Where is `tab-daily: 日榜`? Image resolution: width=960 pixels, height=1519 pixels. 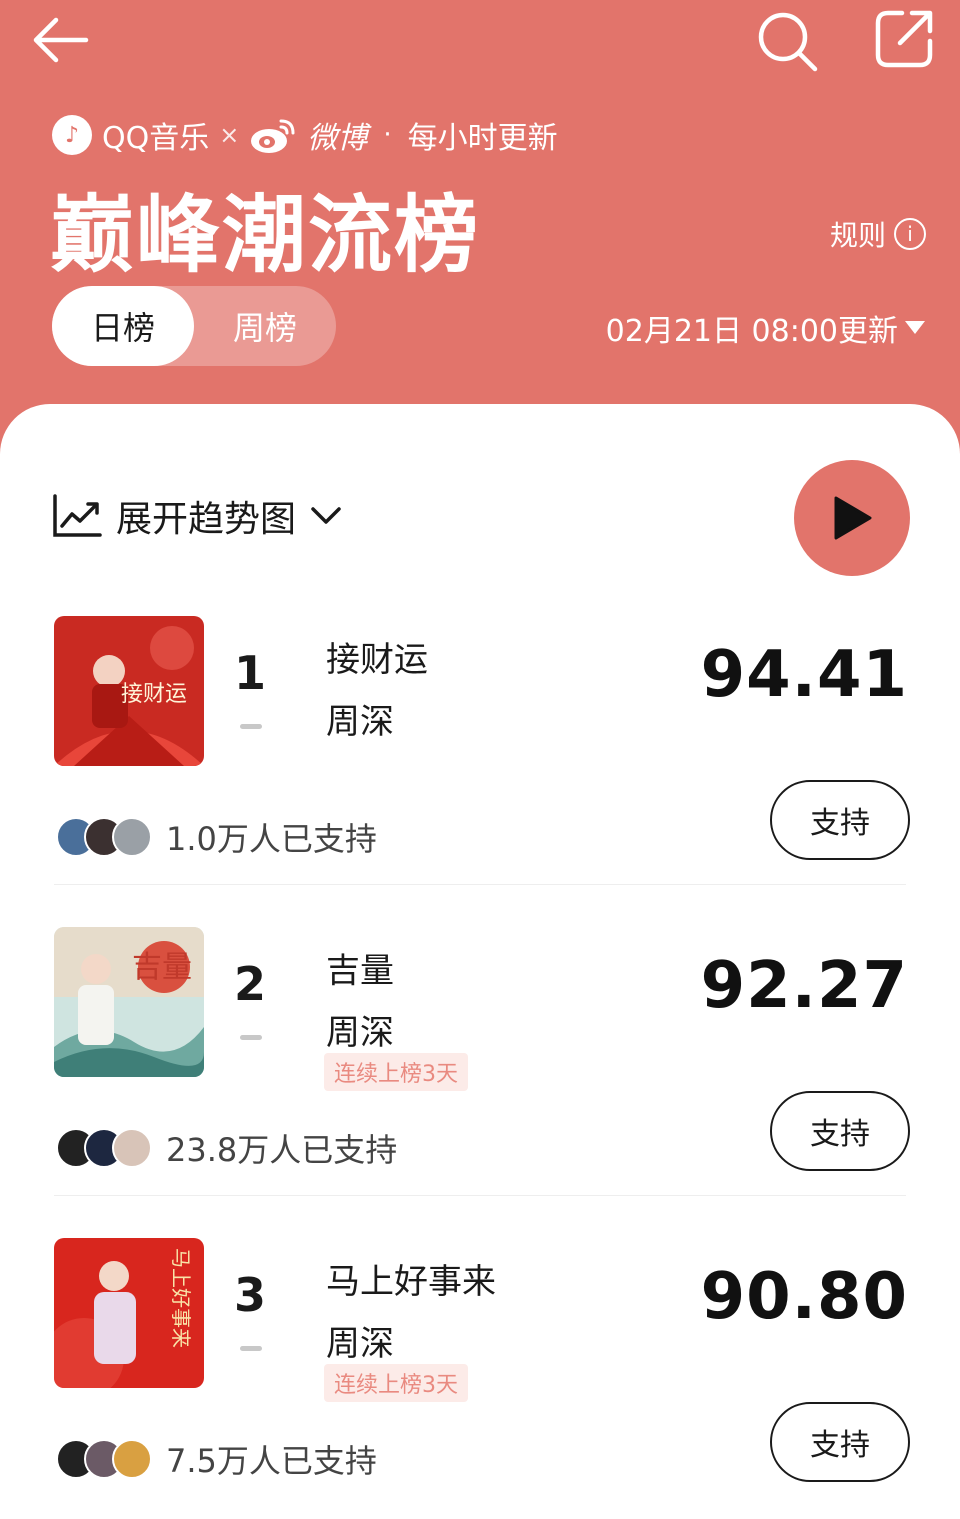
tab-daily: 日榜 is located at coordinates (123, 326).